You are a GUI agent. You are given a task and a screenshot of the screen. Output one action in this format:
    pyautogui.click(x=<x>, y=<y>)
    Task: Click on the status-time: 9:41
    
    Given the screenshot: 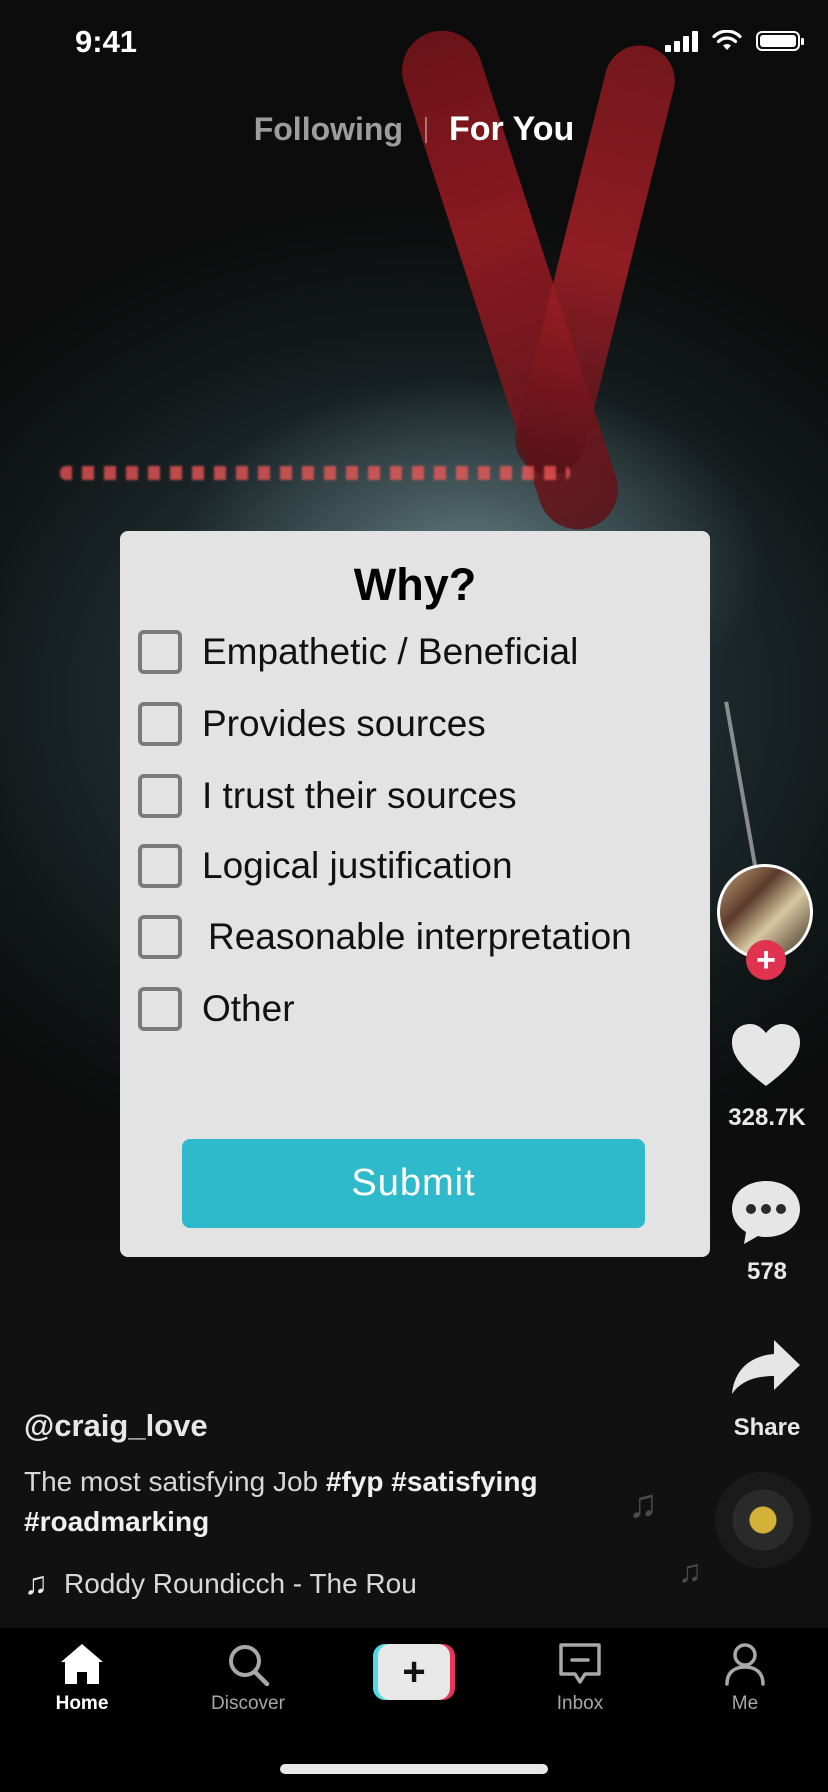 What is the action you would take?
    pyautogui.click(x=106, y=41)
    